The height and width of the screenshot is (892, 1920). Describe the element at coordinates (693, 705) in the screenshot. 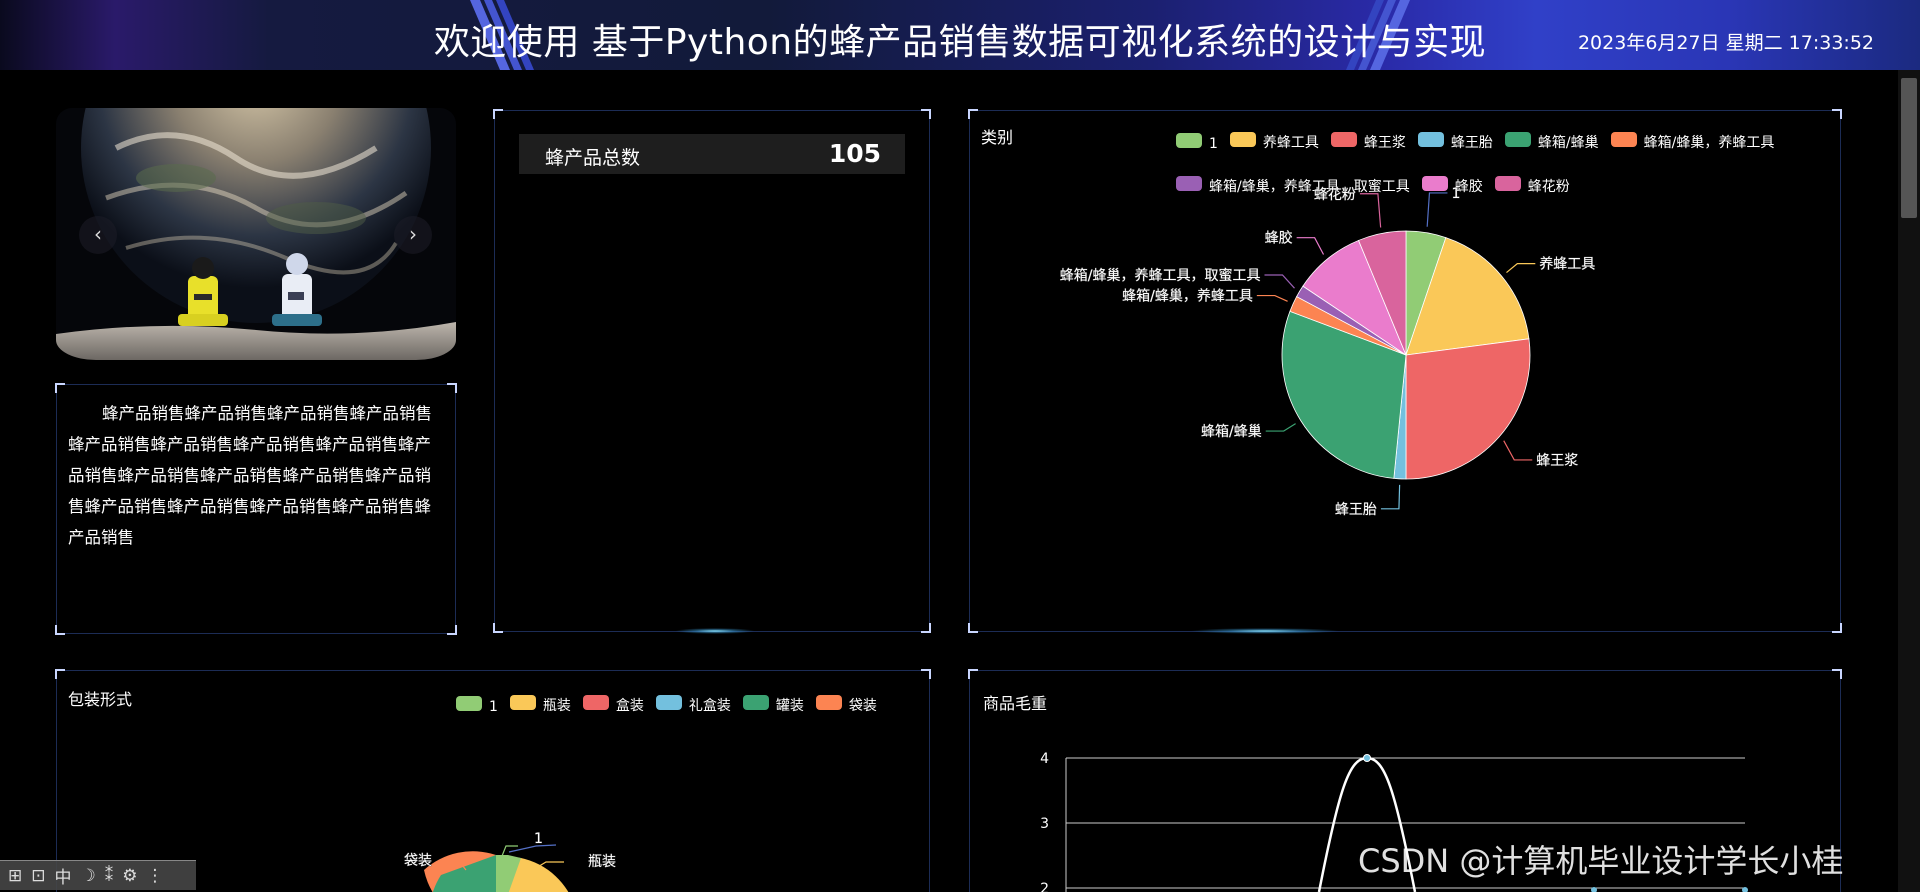

I see `legend-item: 礼盒装` at that location.